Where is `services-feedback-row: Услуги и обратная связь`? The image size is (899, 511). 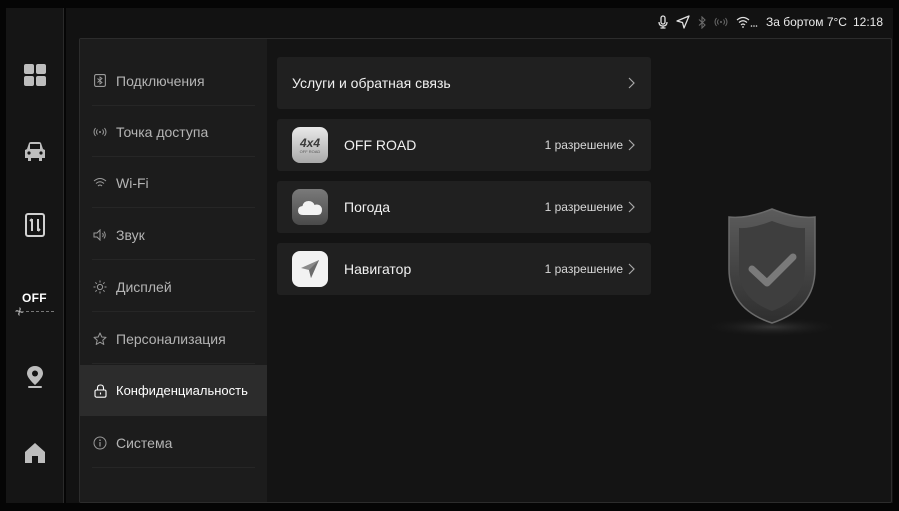
services-feedback-row: Услуги и обратная связь is located at coordinates (464, 83).